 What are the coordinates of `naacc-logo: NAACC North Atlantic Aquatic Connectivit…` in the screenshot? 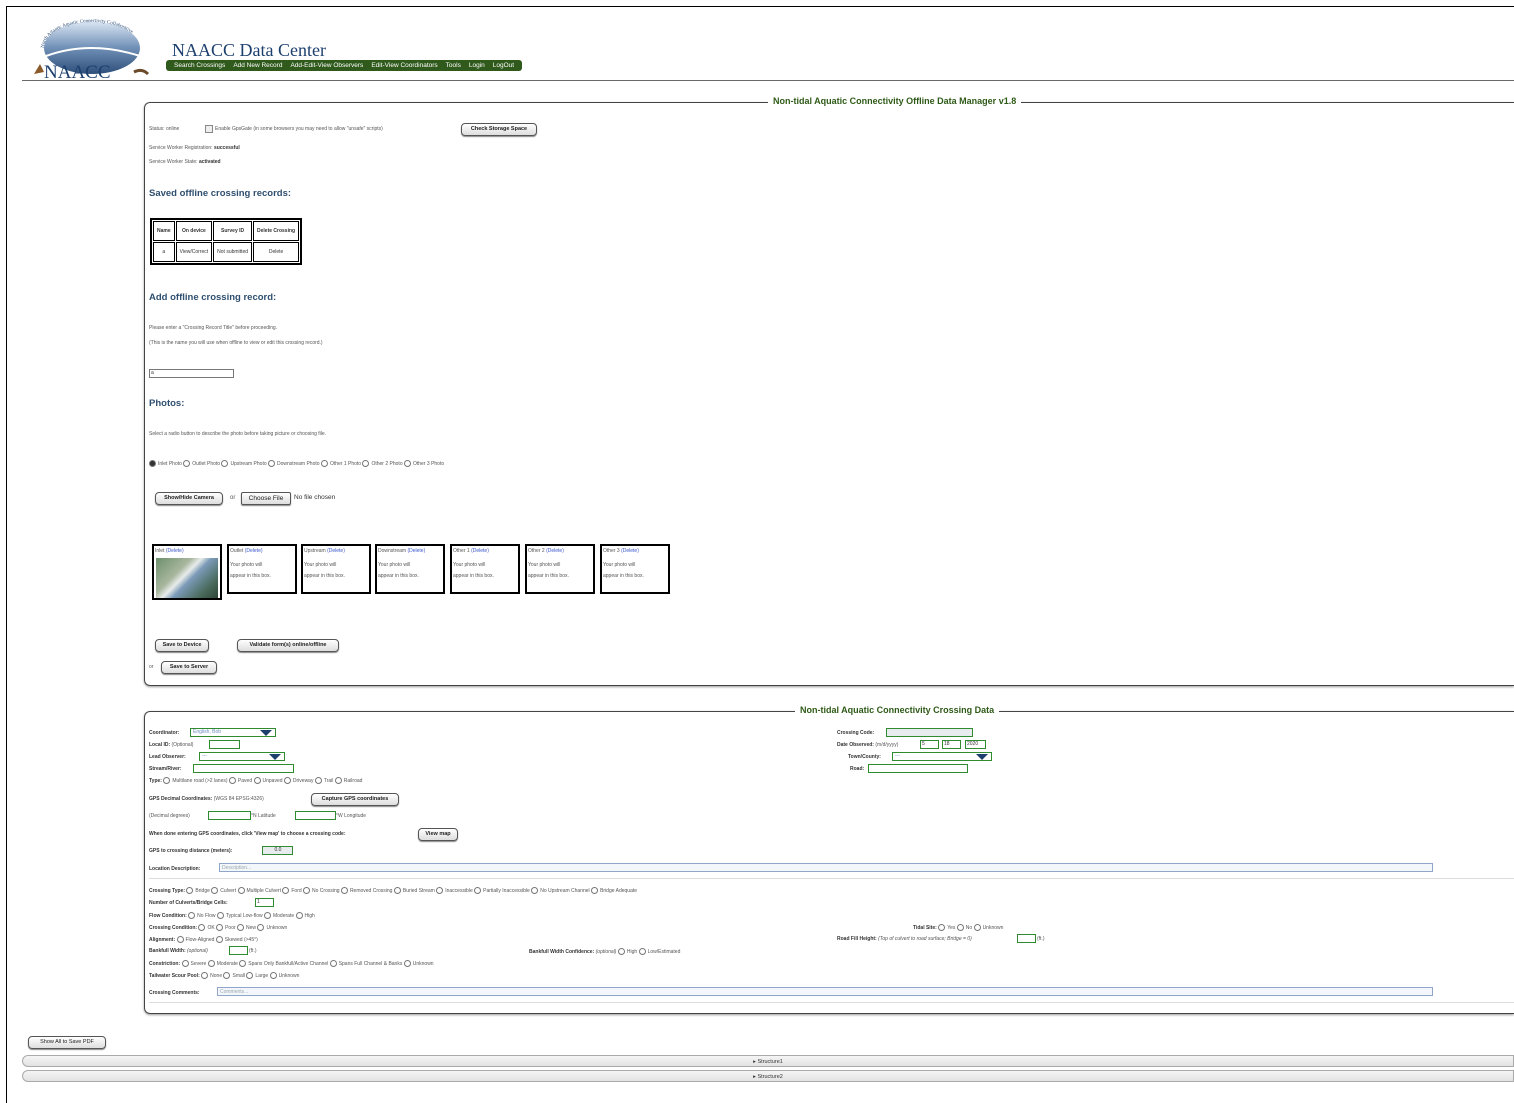 It's located at (90, 47).